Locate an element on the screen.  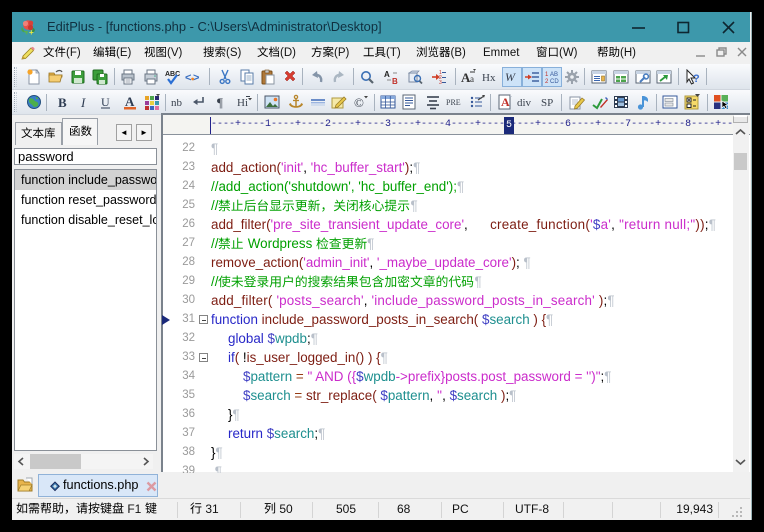
svg-text: 1 is located at coordinates (547, 75).